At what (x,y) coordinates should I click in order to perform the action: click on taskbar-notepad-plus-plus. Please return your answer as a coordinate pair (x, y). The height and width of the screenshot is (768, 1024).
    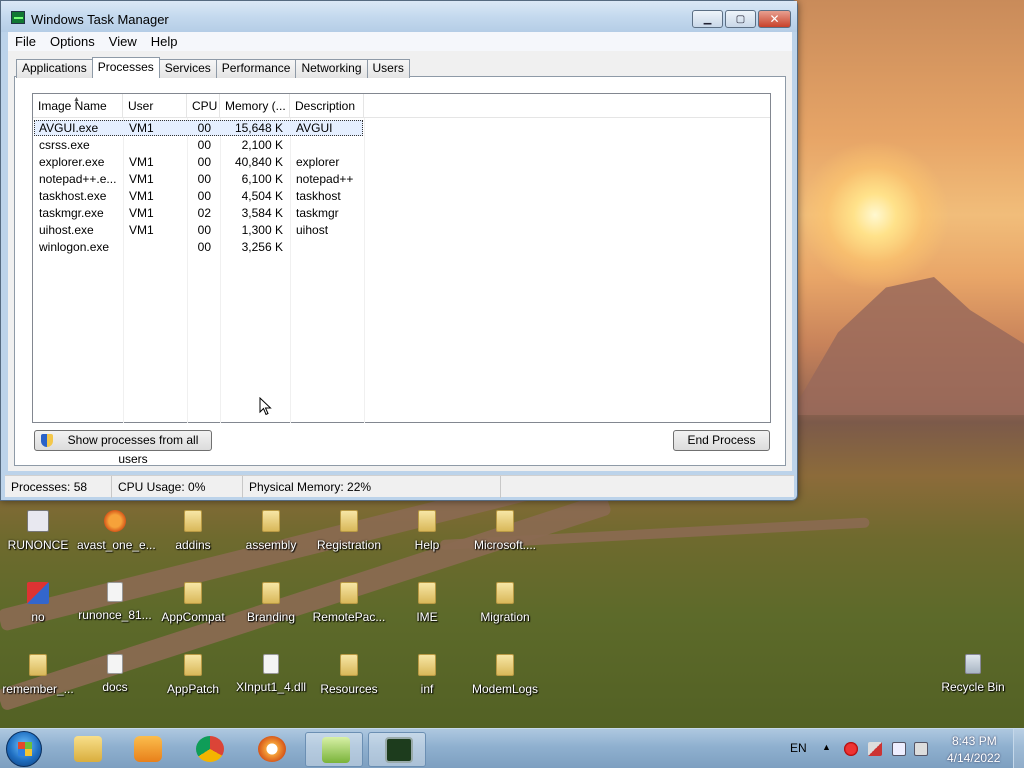
    Looking at the image, I should click on (334, 749).